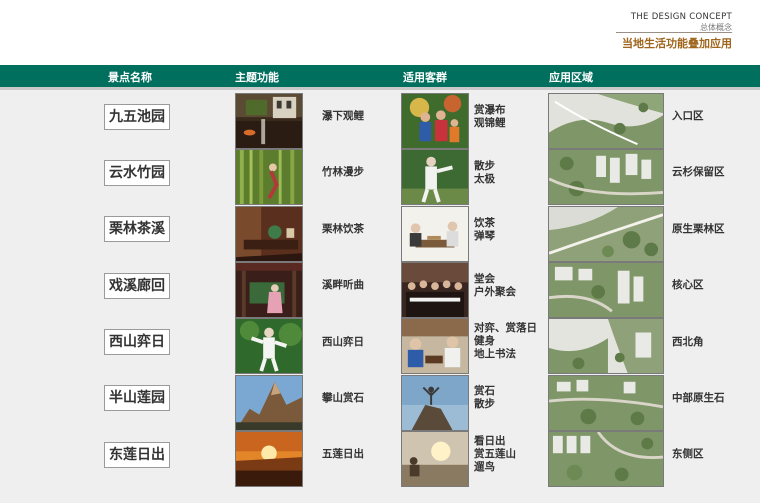 This screenshot has width=760, height=503. Describe the element at coordinates (505, 341) in the screenshot. I see `audience-label: 对弈、赏落日 健身 地上书法` at that location.